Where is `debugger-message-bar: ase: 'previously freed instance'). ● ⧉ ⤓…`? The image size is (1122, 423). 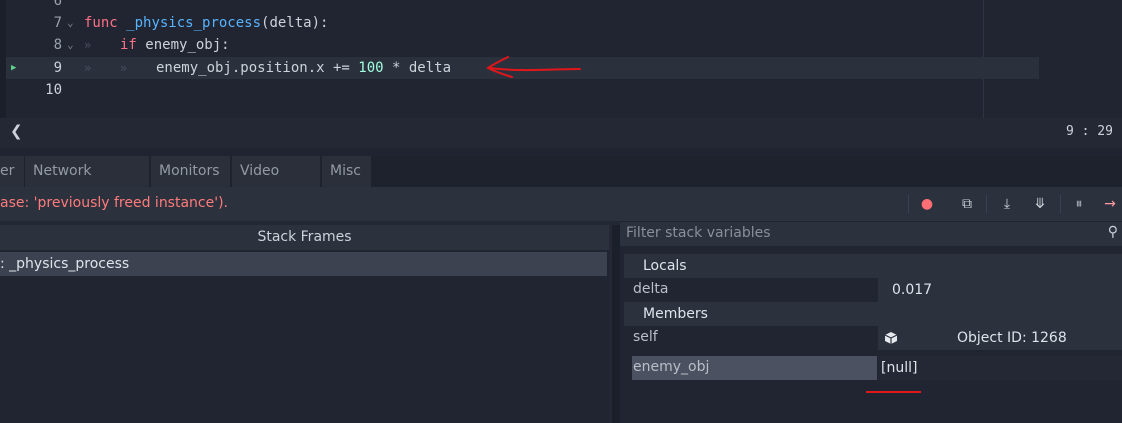
debugger-message-bar: ase: 'previously freed instance'). ● ⧉ ⤓… is located at coordinates (561, 204).